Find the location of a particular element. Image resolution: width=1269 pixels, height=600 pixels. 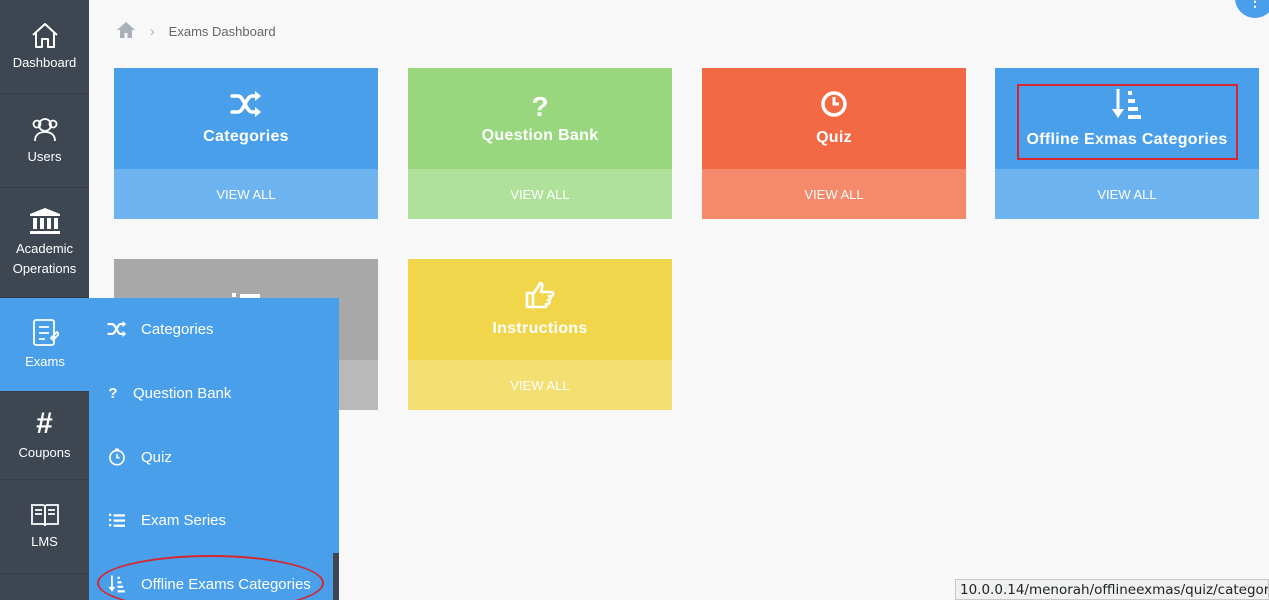

card-title: Instructions is located at coordinates (540, 328).